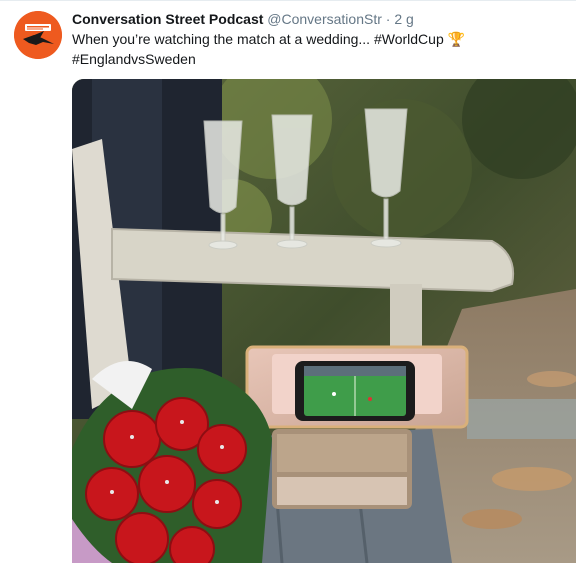 The image size is (576, 563). What do you see at coordinates (456, 39) in the screenshot?
I see `trophy-emoji: 🏆` at bounding box center [456, 39].